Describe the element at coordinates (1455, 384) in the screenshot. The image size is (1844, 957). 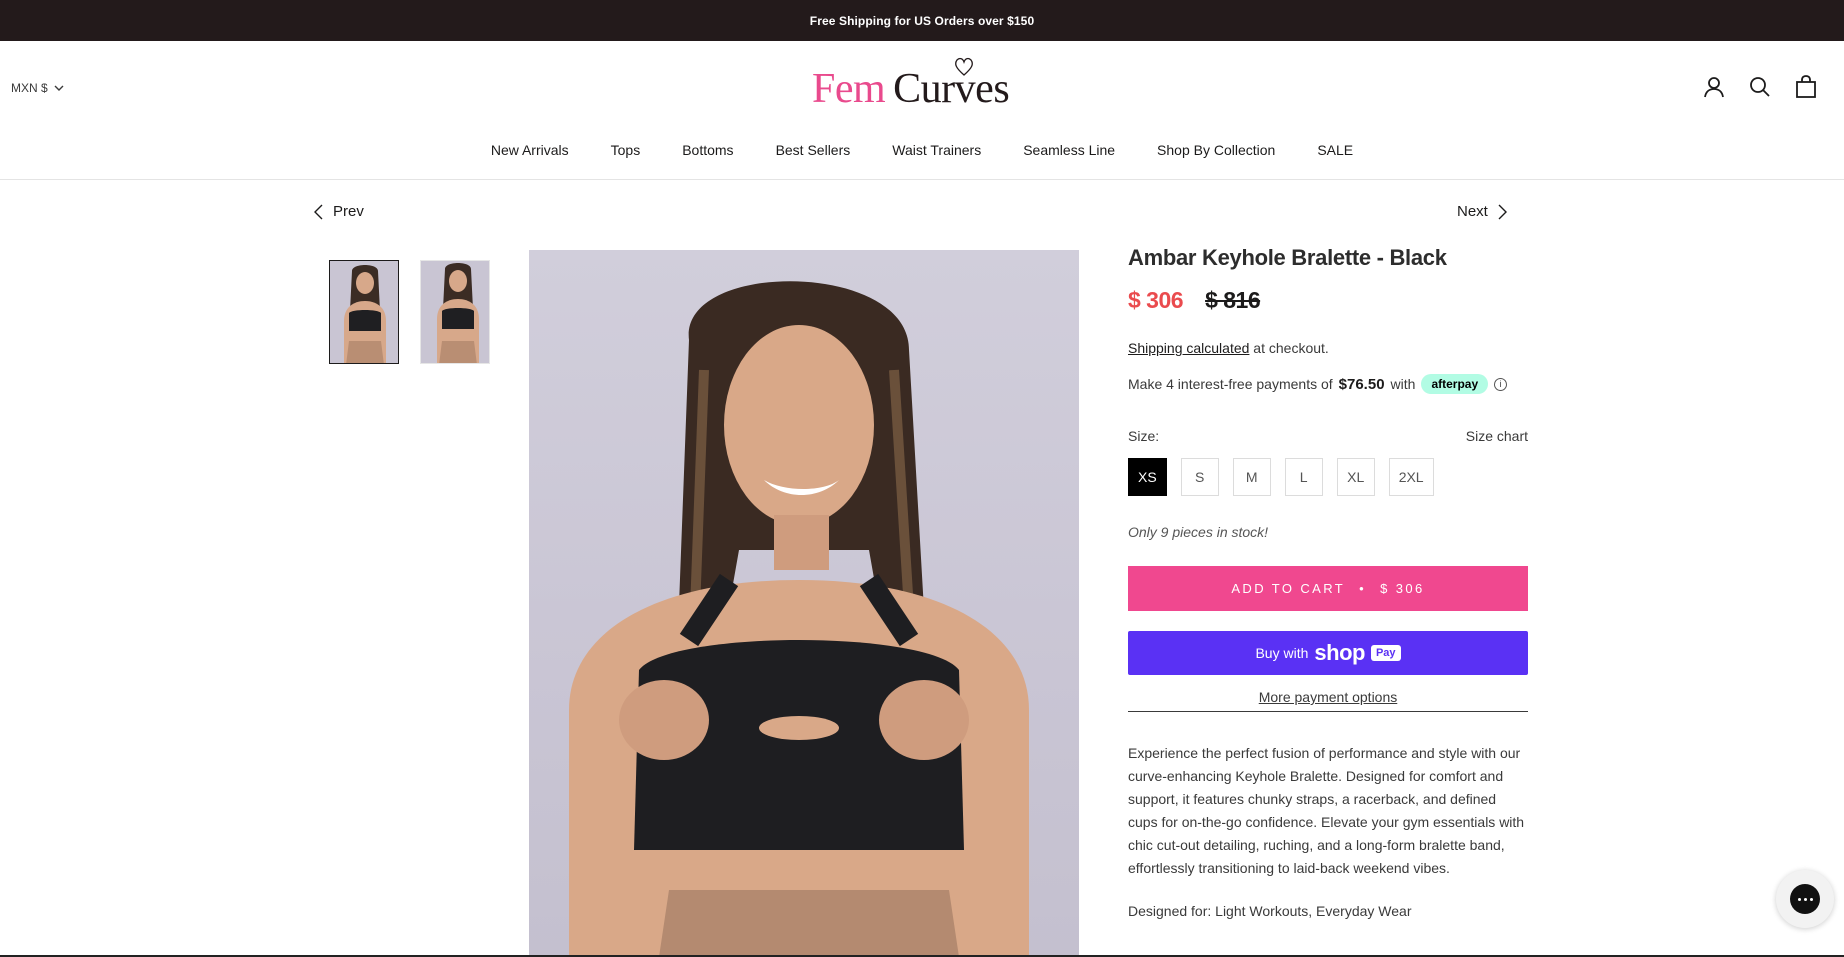
I see `afterpay-badge: afterpay` at that location.